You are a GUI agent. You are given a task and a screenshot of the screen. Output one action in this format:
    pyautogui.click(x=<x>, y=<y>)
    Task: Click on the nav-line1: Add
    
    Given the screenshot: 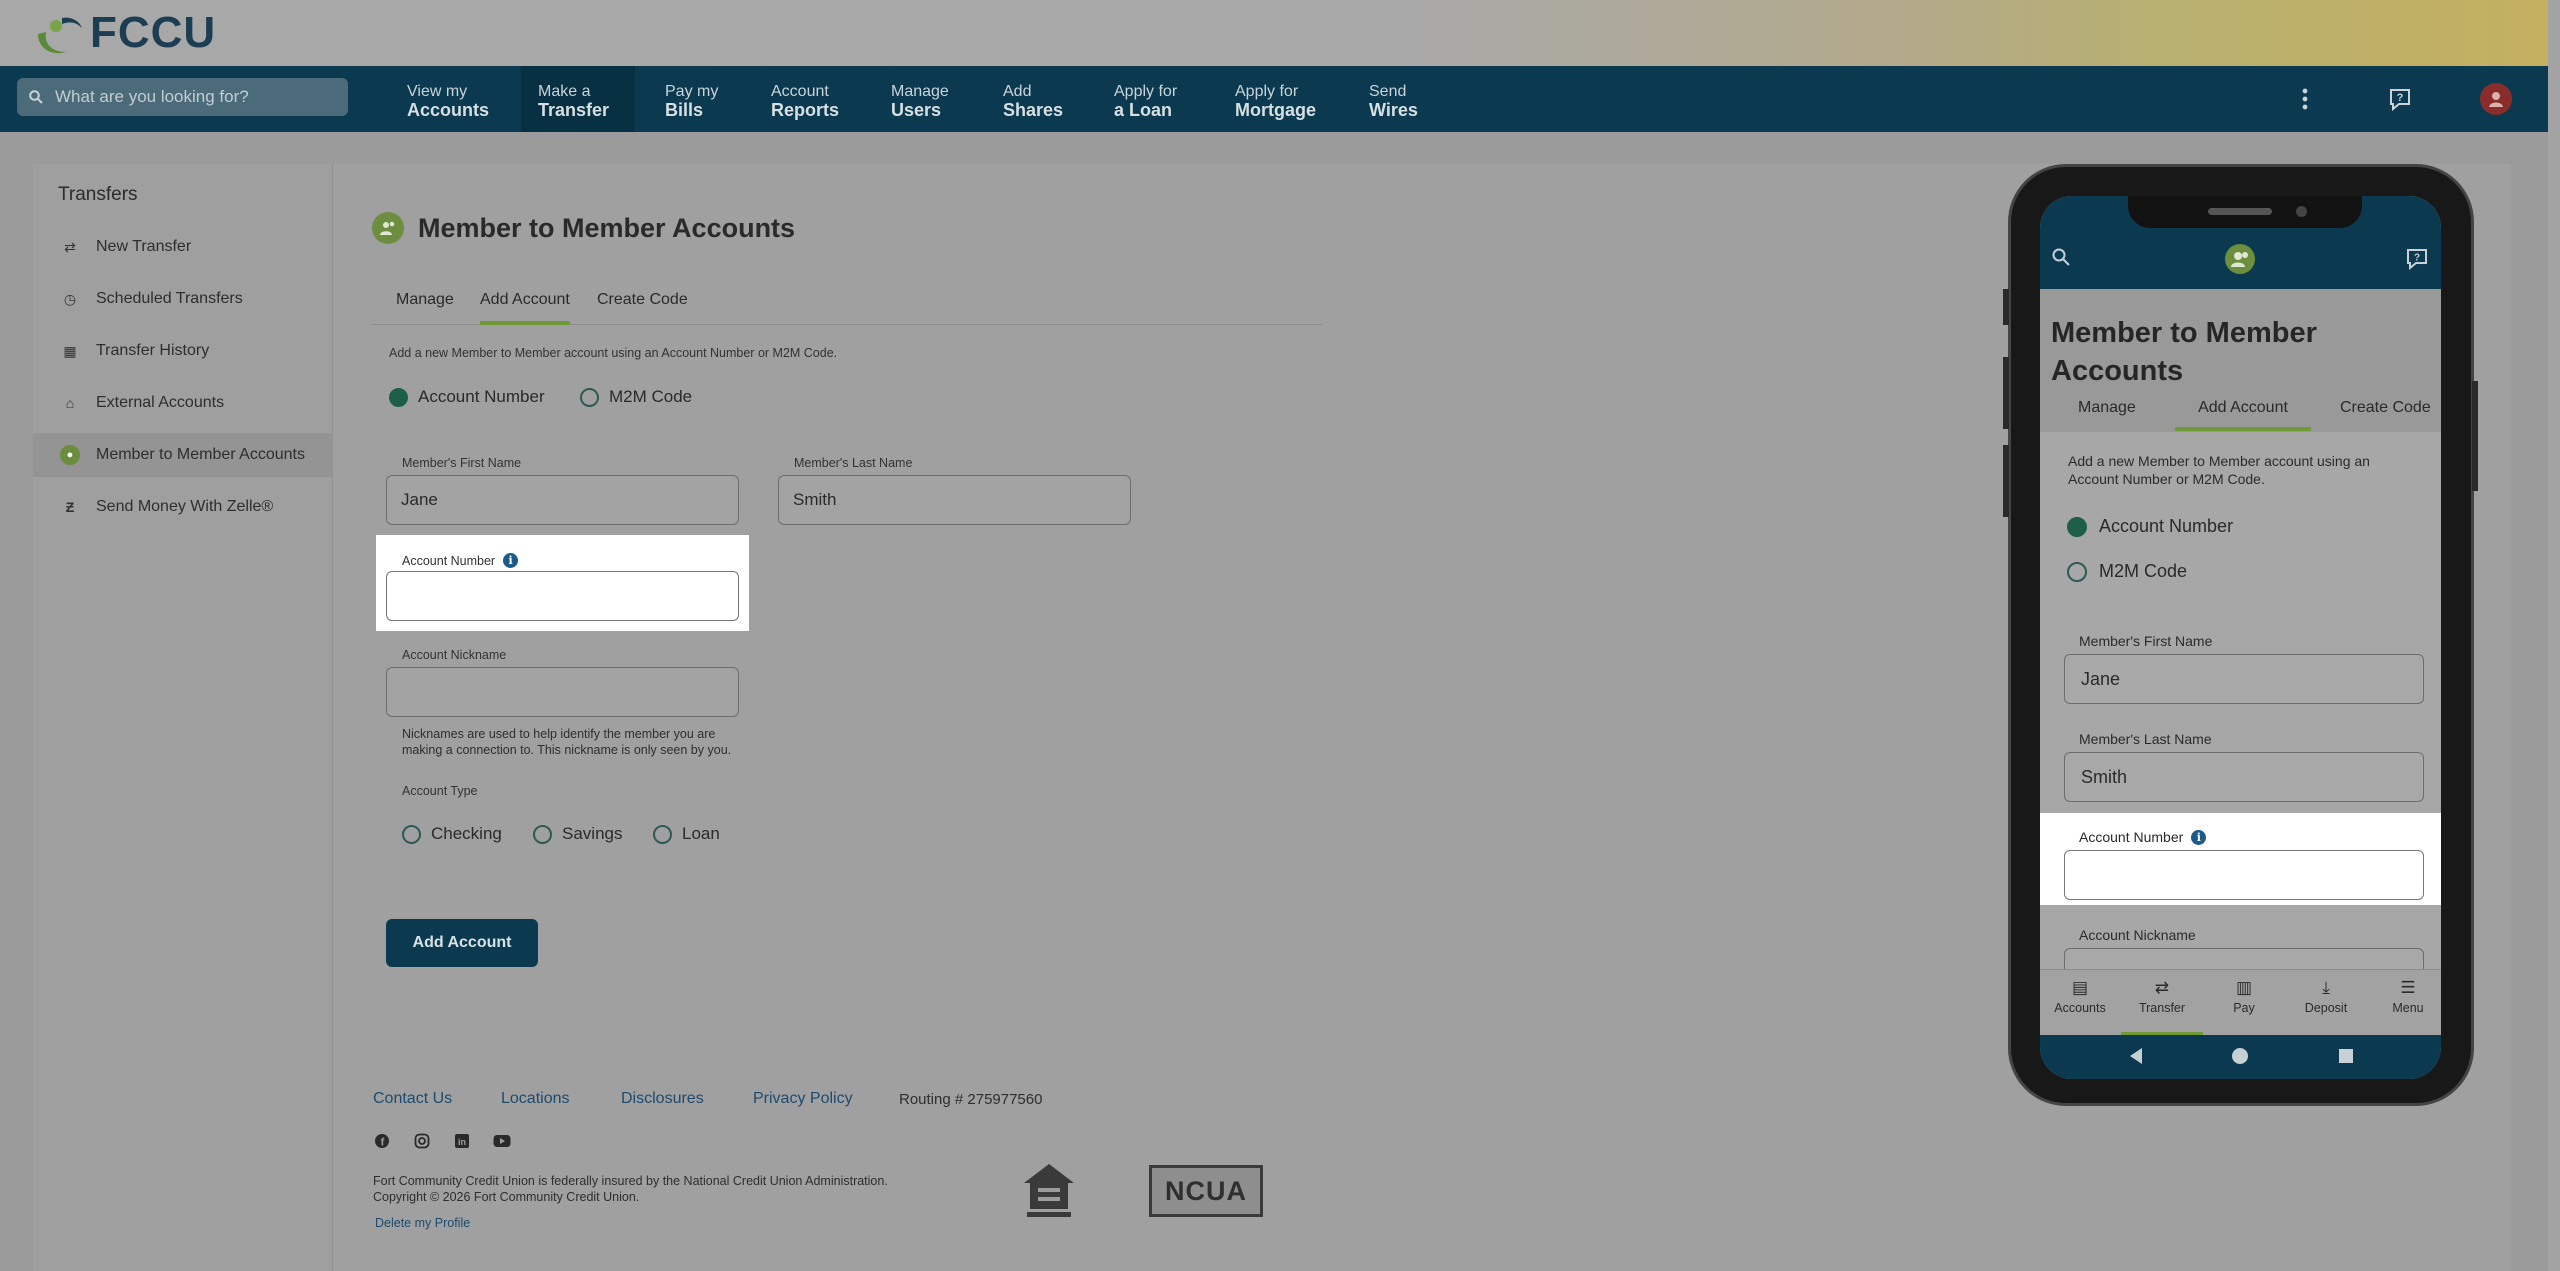 What is the action you would take?
    pyautogui.click(x=1017, y=91)
    